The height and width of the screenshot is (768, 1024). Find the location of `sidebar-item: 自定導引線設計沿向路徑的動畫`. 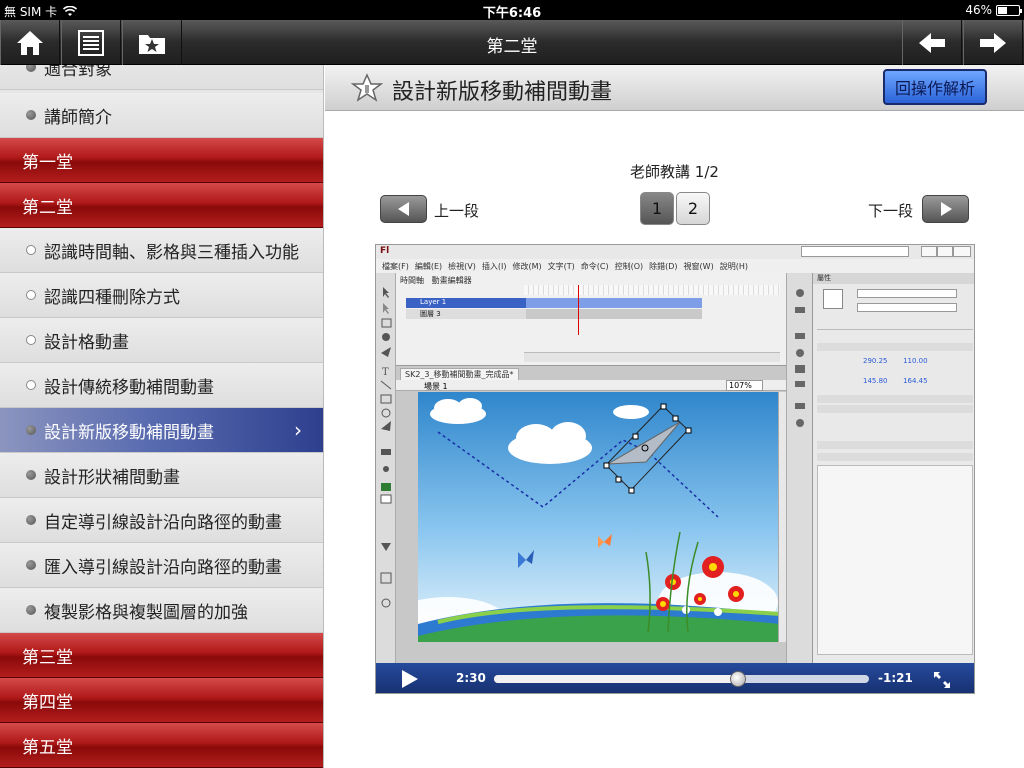

sidebar-item: 自定導引線設計沿向路徑的動畫 is located at coordinates (161, 520).